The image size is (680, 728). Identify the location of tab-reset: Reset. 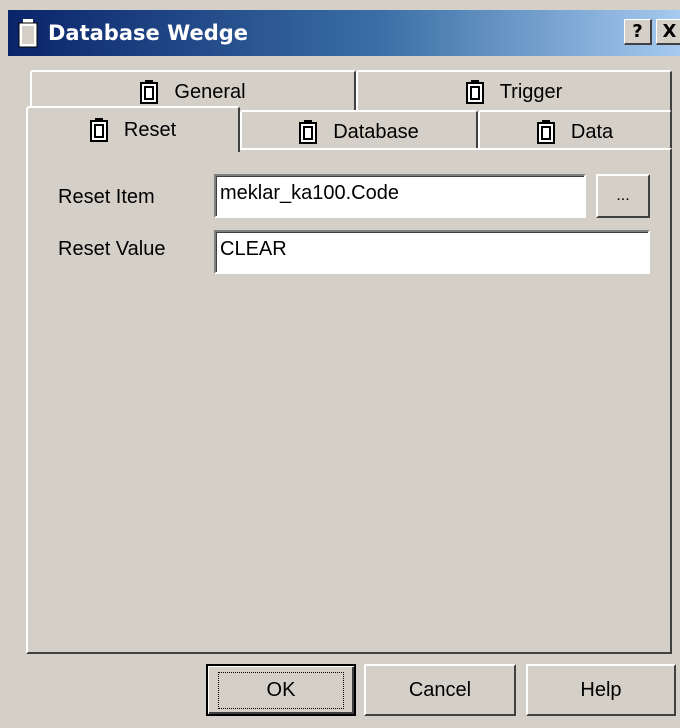
(133, 129).